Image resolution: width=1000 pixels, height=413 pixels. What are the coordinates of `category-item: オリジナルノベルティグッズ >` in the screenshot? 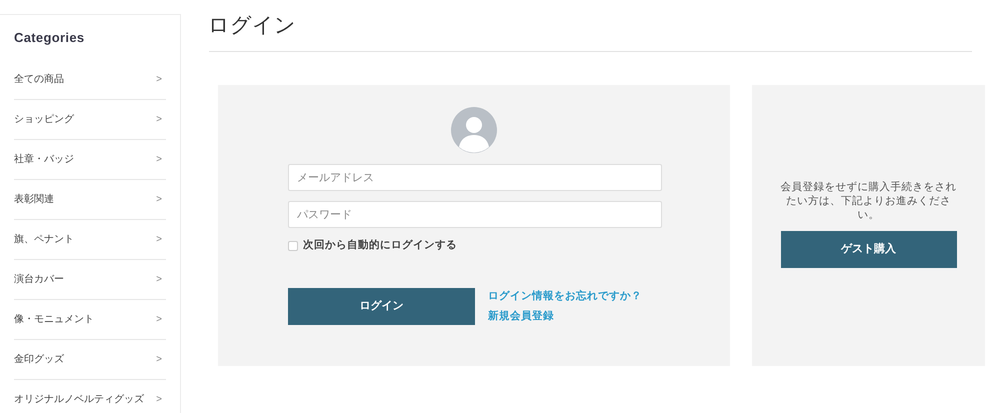 It's located at (90, 396).